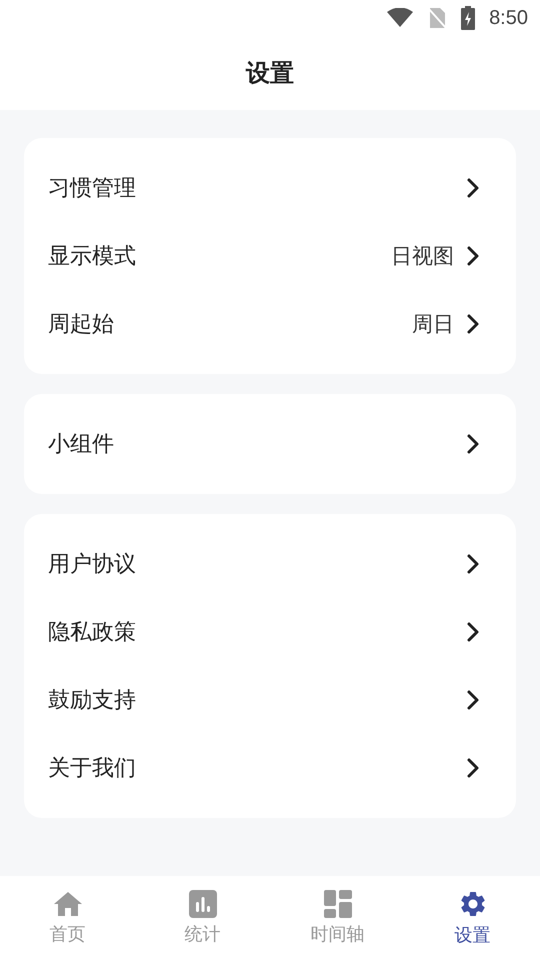 Image resolution: width=540 pixels, height=960 pixels. What do you see at coordinates (92, 633) in the screenshot?
I see `row-label: 隐私政策` at bounding box center [92, 633].